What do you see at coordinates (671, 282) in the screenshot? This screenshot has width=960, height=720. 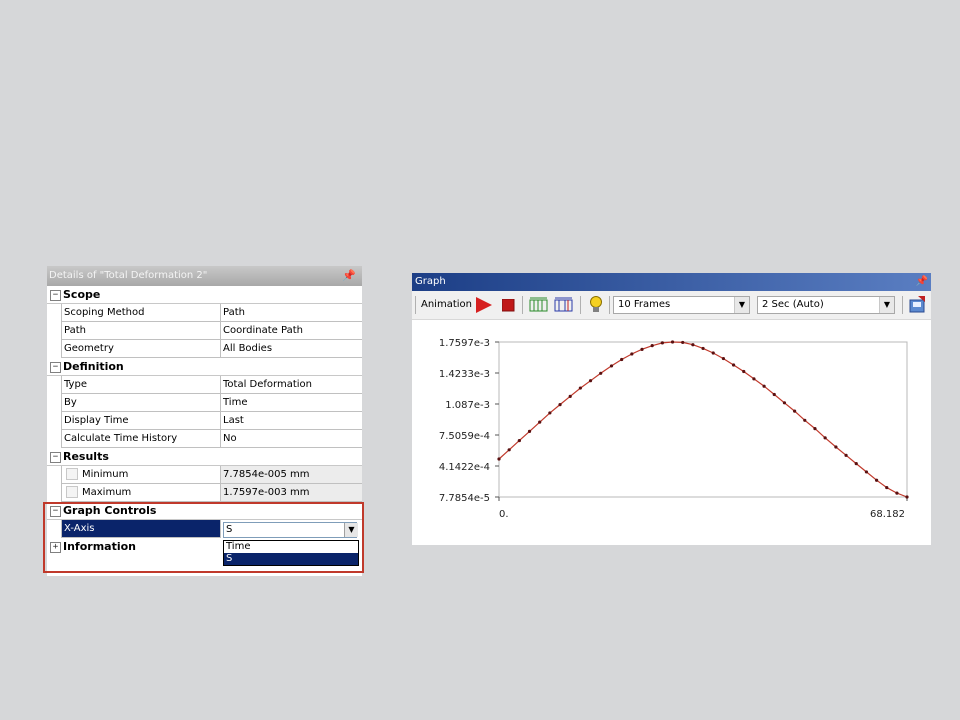 I see `graph-title-bar: Graph 📌` at bounding box center [671, 282].